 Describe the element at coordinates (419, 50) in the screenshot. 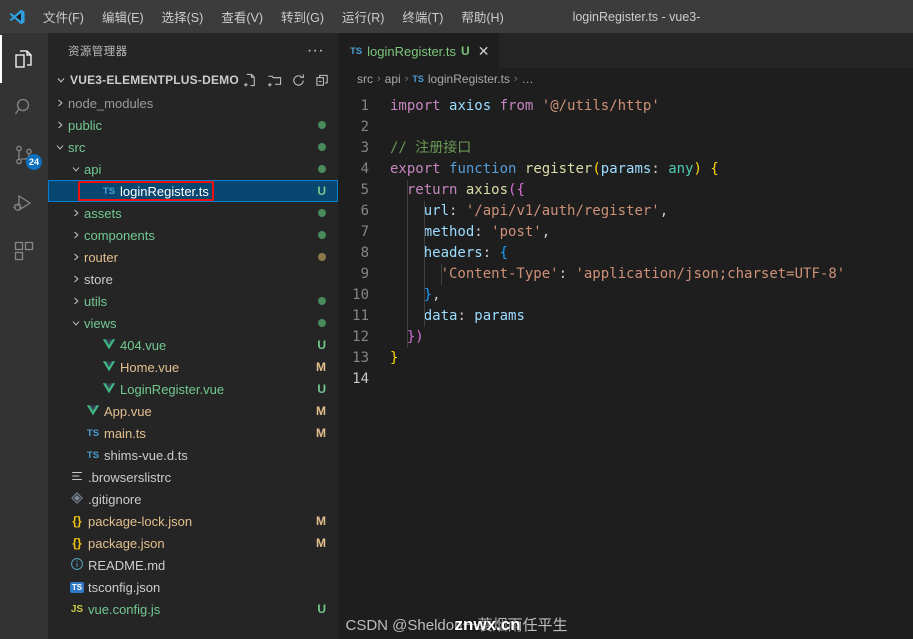

I see `tab-loginRegister-ts: TS loginRegister.ts U ✕` at that location.